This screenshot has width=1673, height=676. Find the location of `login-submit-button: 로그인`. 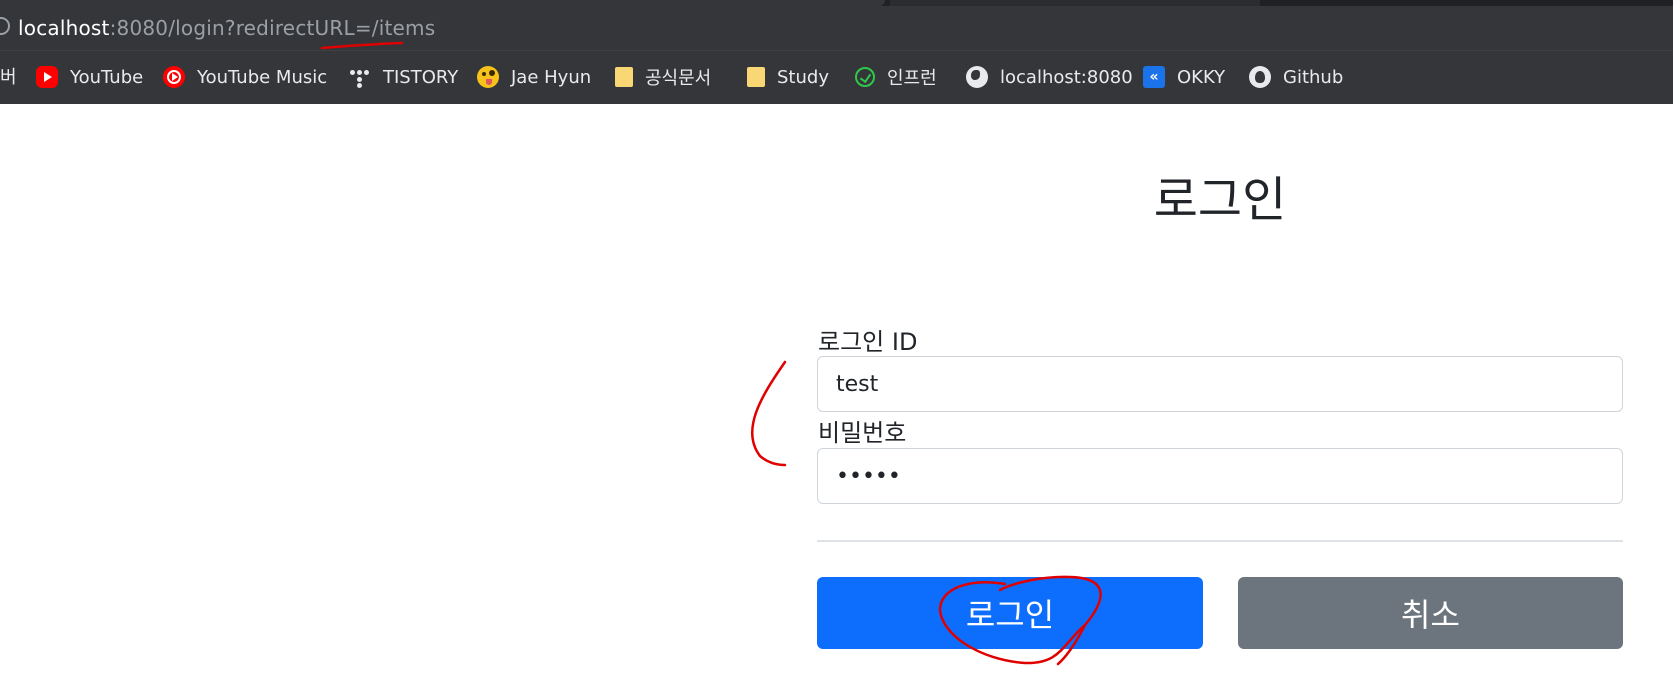

login-submit-button: 로그인 is located at coordinates (1010, 613).